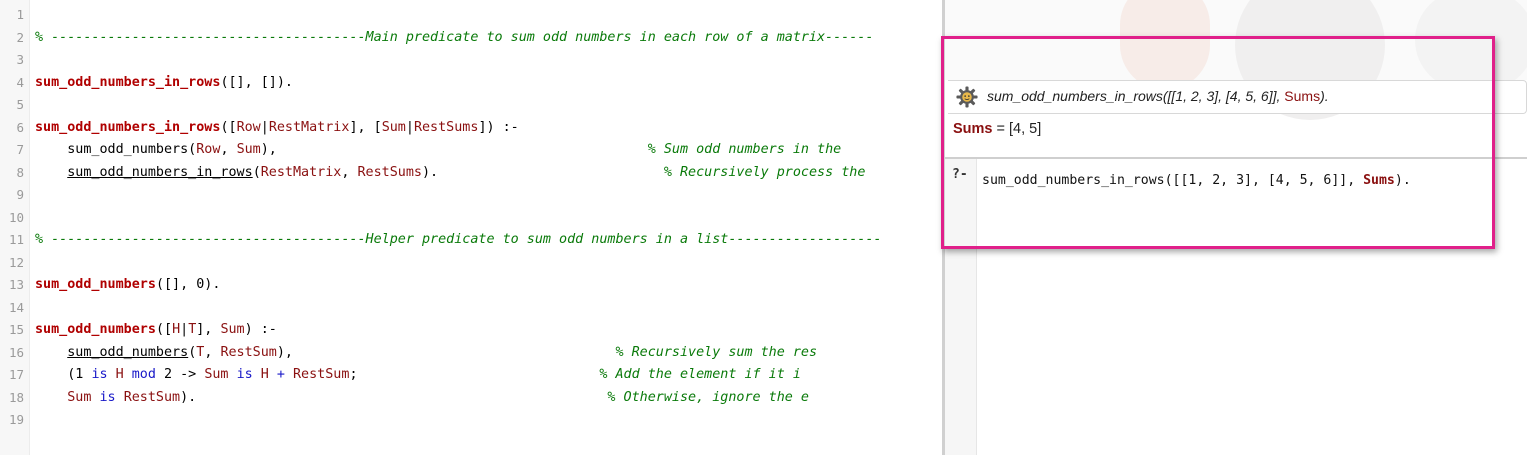  I want to click on code-token: RestSums, so click(446, 127).